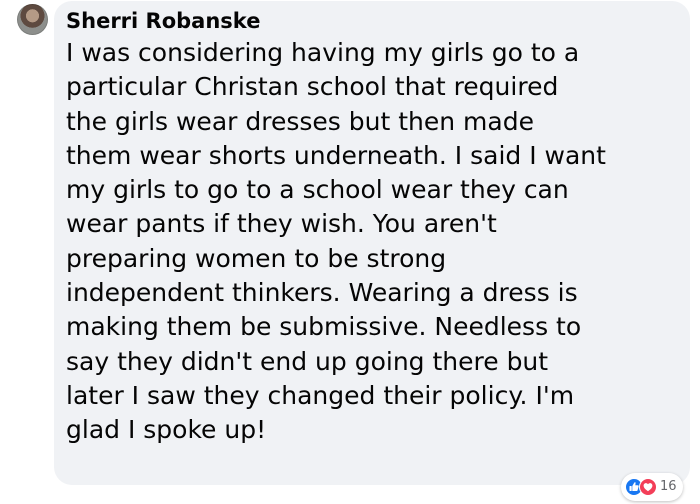 This screenshot has height=504, width=700. What do you see at coordinates (163, 21) in the screenshot?
I see `author-name: Sherri Robanske` at bounding box center [163, 21].